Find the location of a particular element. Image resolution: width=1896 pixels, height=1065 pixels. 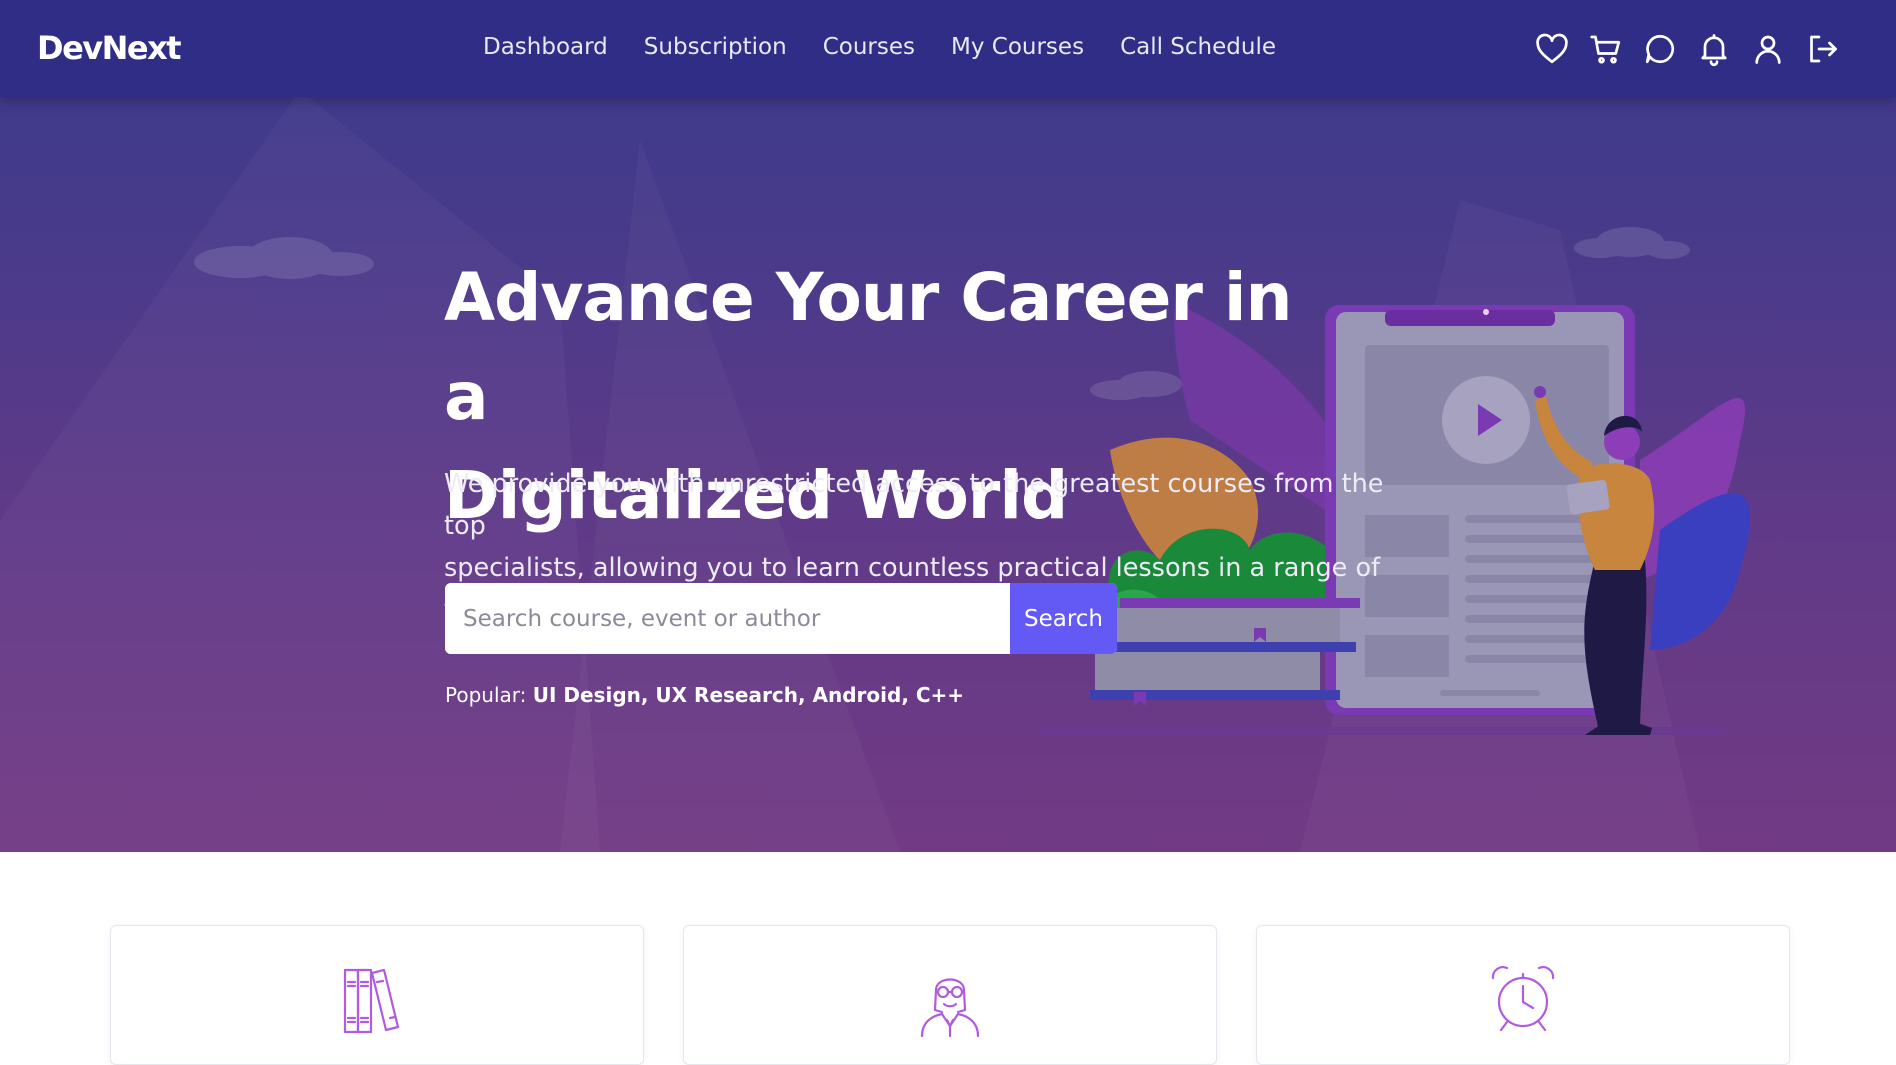

hero-title-line-1: Advance Your Career in a is located at coordinates (868, 347).